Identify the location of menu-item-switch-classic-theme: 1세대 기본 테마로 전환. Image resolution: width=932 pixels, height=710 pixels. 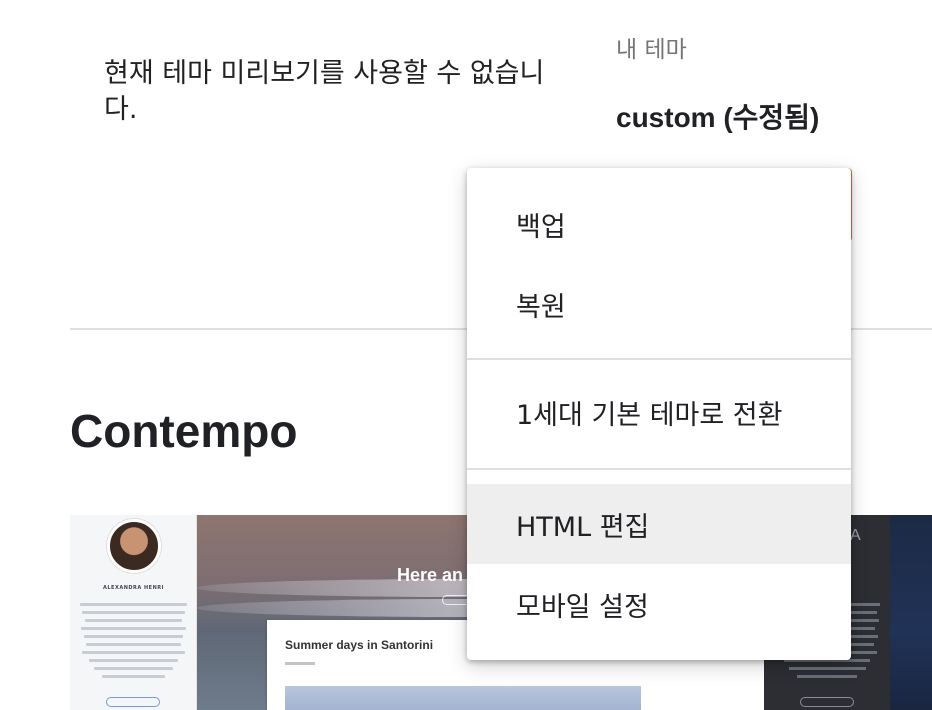
(659, 412).